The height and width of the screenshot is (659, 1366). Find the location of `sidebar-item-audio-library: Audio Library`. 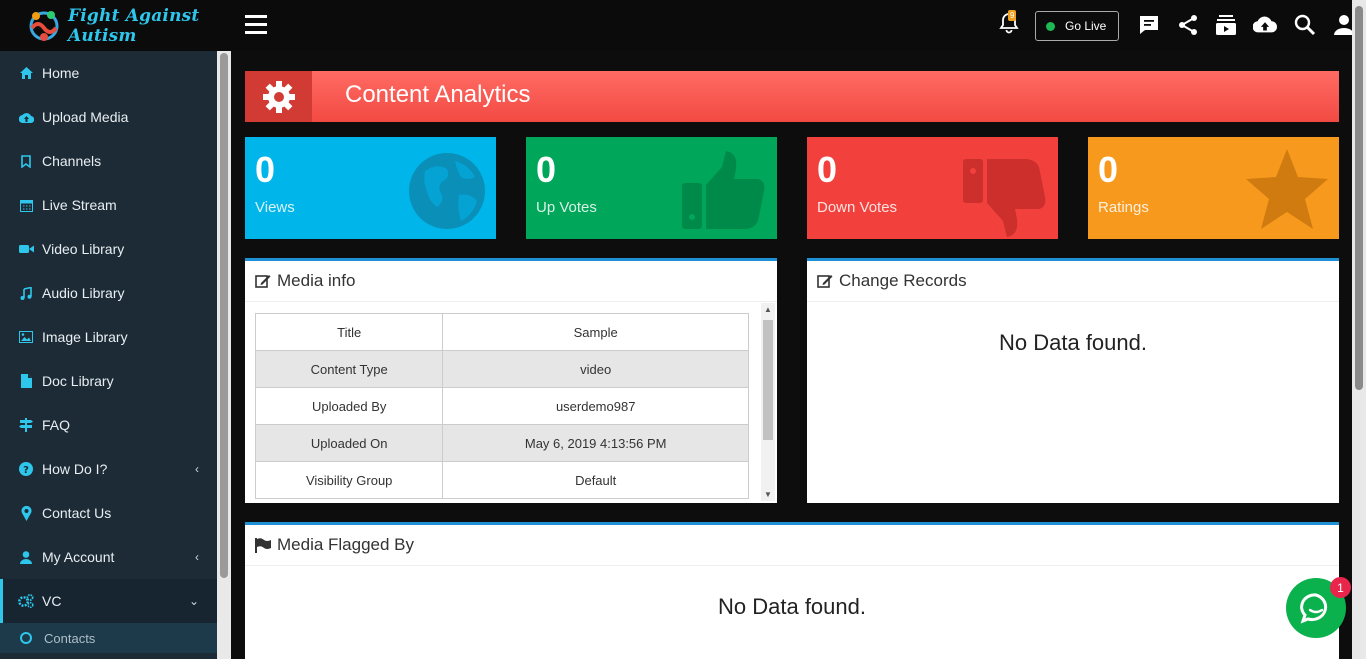

sidebar-item-audio-library: Audio Library is located at coordinates (108, 293).